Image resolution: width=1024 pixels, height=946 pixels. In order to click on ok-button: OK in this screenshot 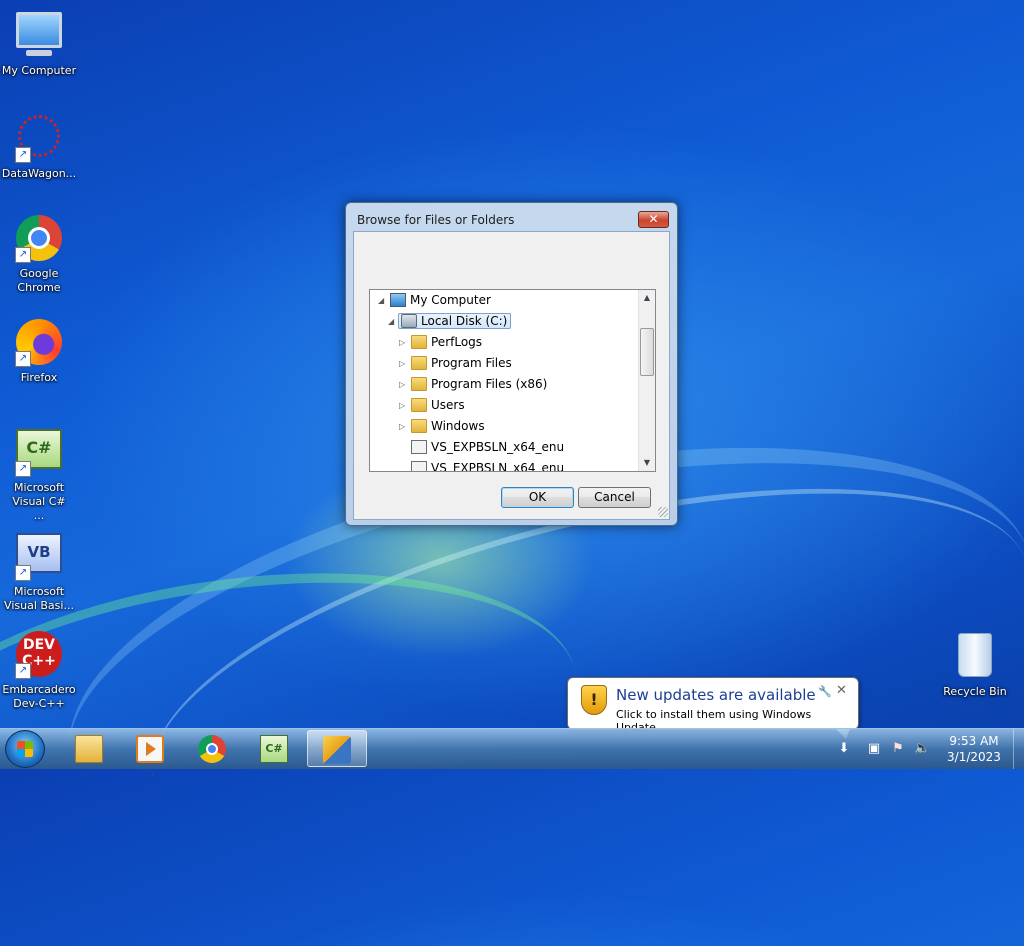, I will do `click(537, 497)`.